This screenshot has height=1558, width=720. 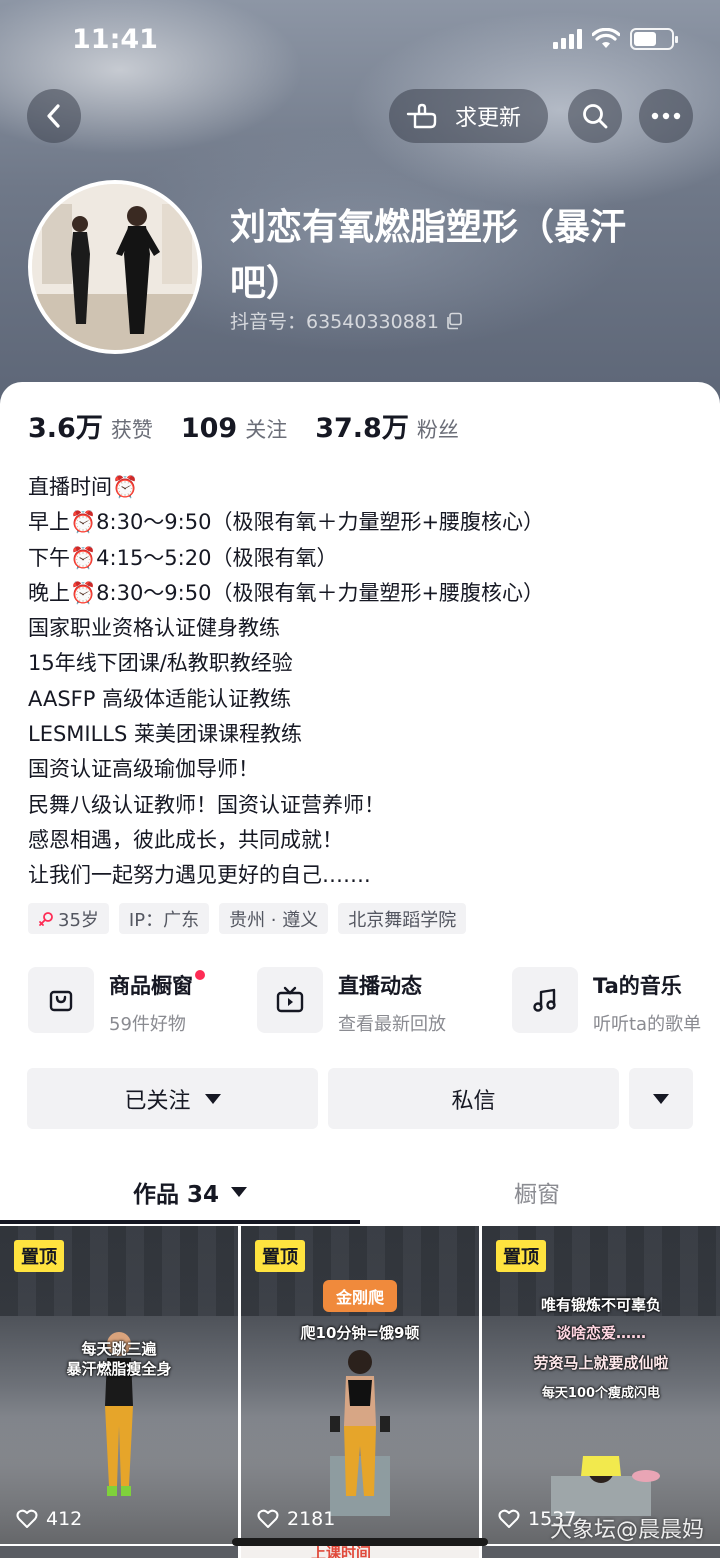 I want to click on status-bar: 11:41, so click(x=360, y=40).